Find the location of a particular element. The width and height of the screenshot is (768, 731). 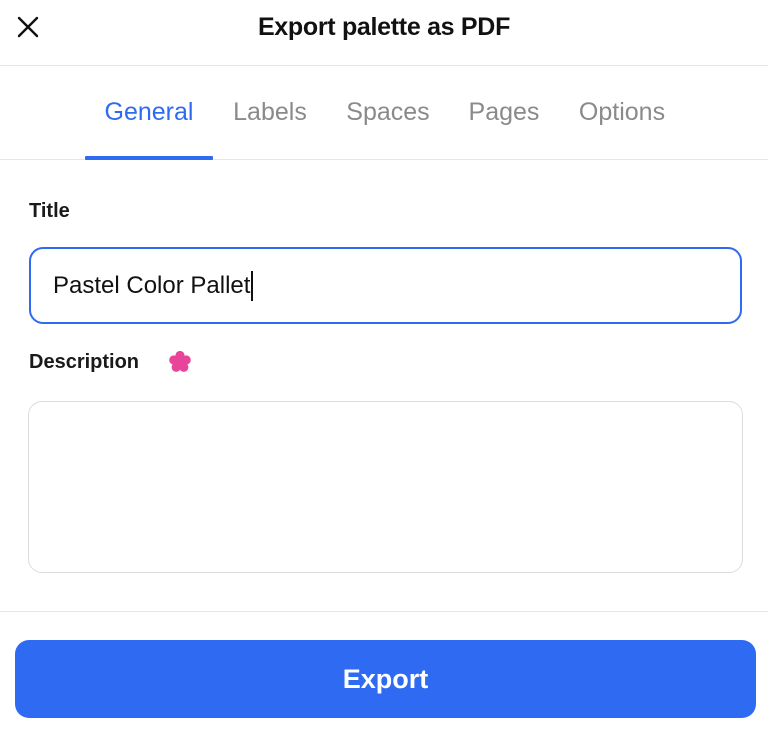

text-caret is located at coordinates (252, 285).